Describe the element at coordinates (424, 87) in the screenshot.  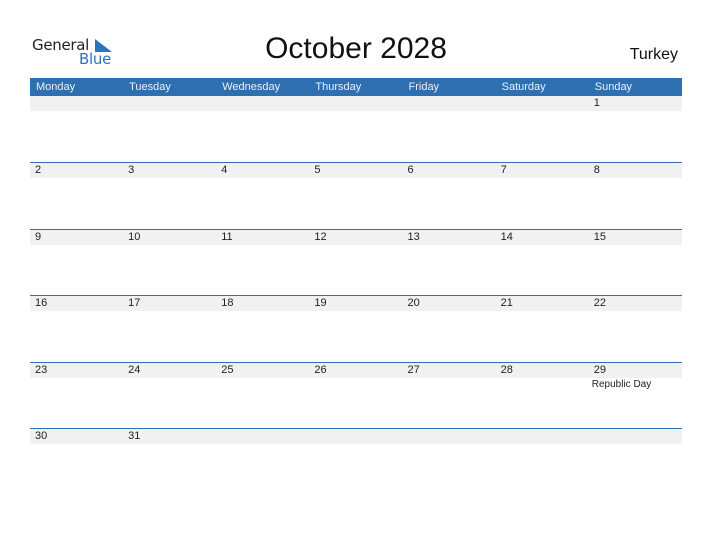
I see `weekday-friday: Friday` at that location.